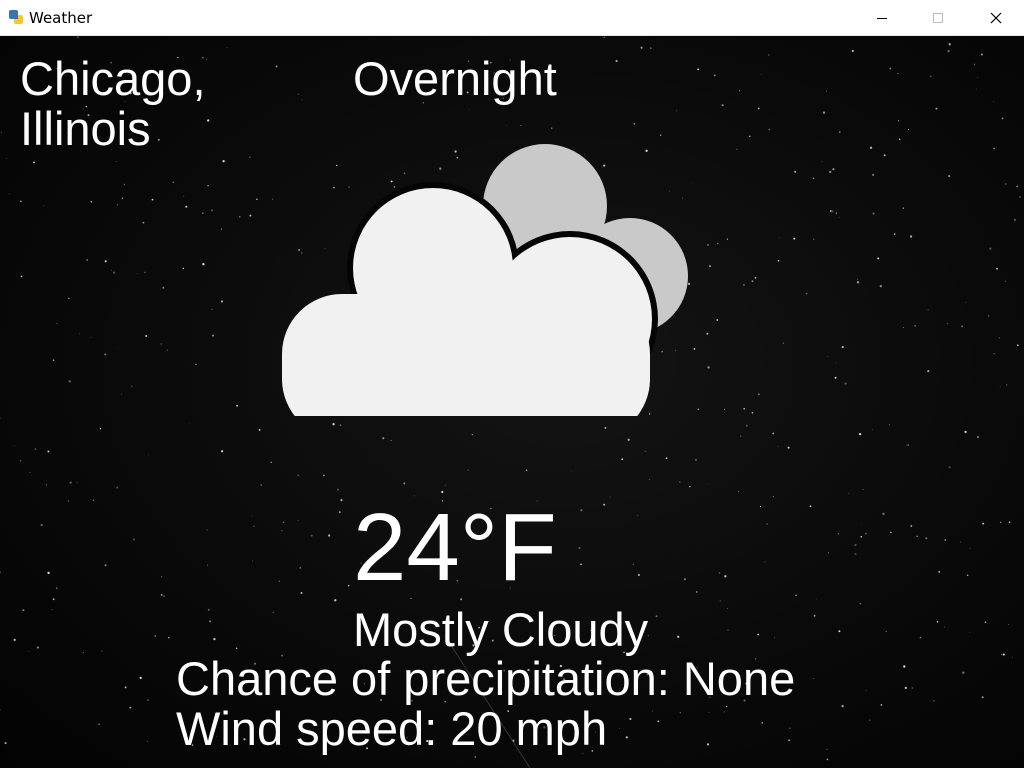  What do you see at coordinates (938, 17) in the screenshot?
I see `maximize-button` at bounding box center [938, 17].